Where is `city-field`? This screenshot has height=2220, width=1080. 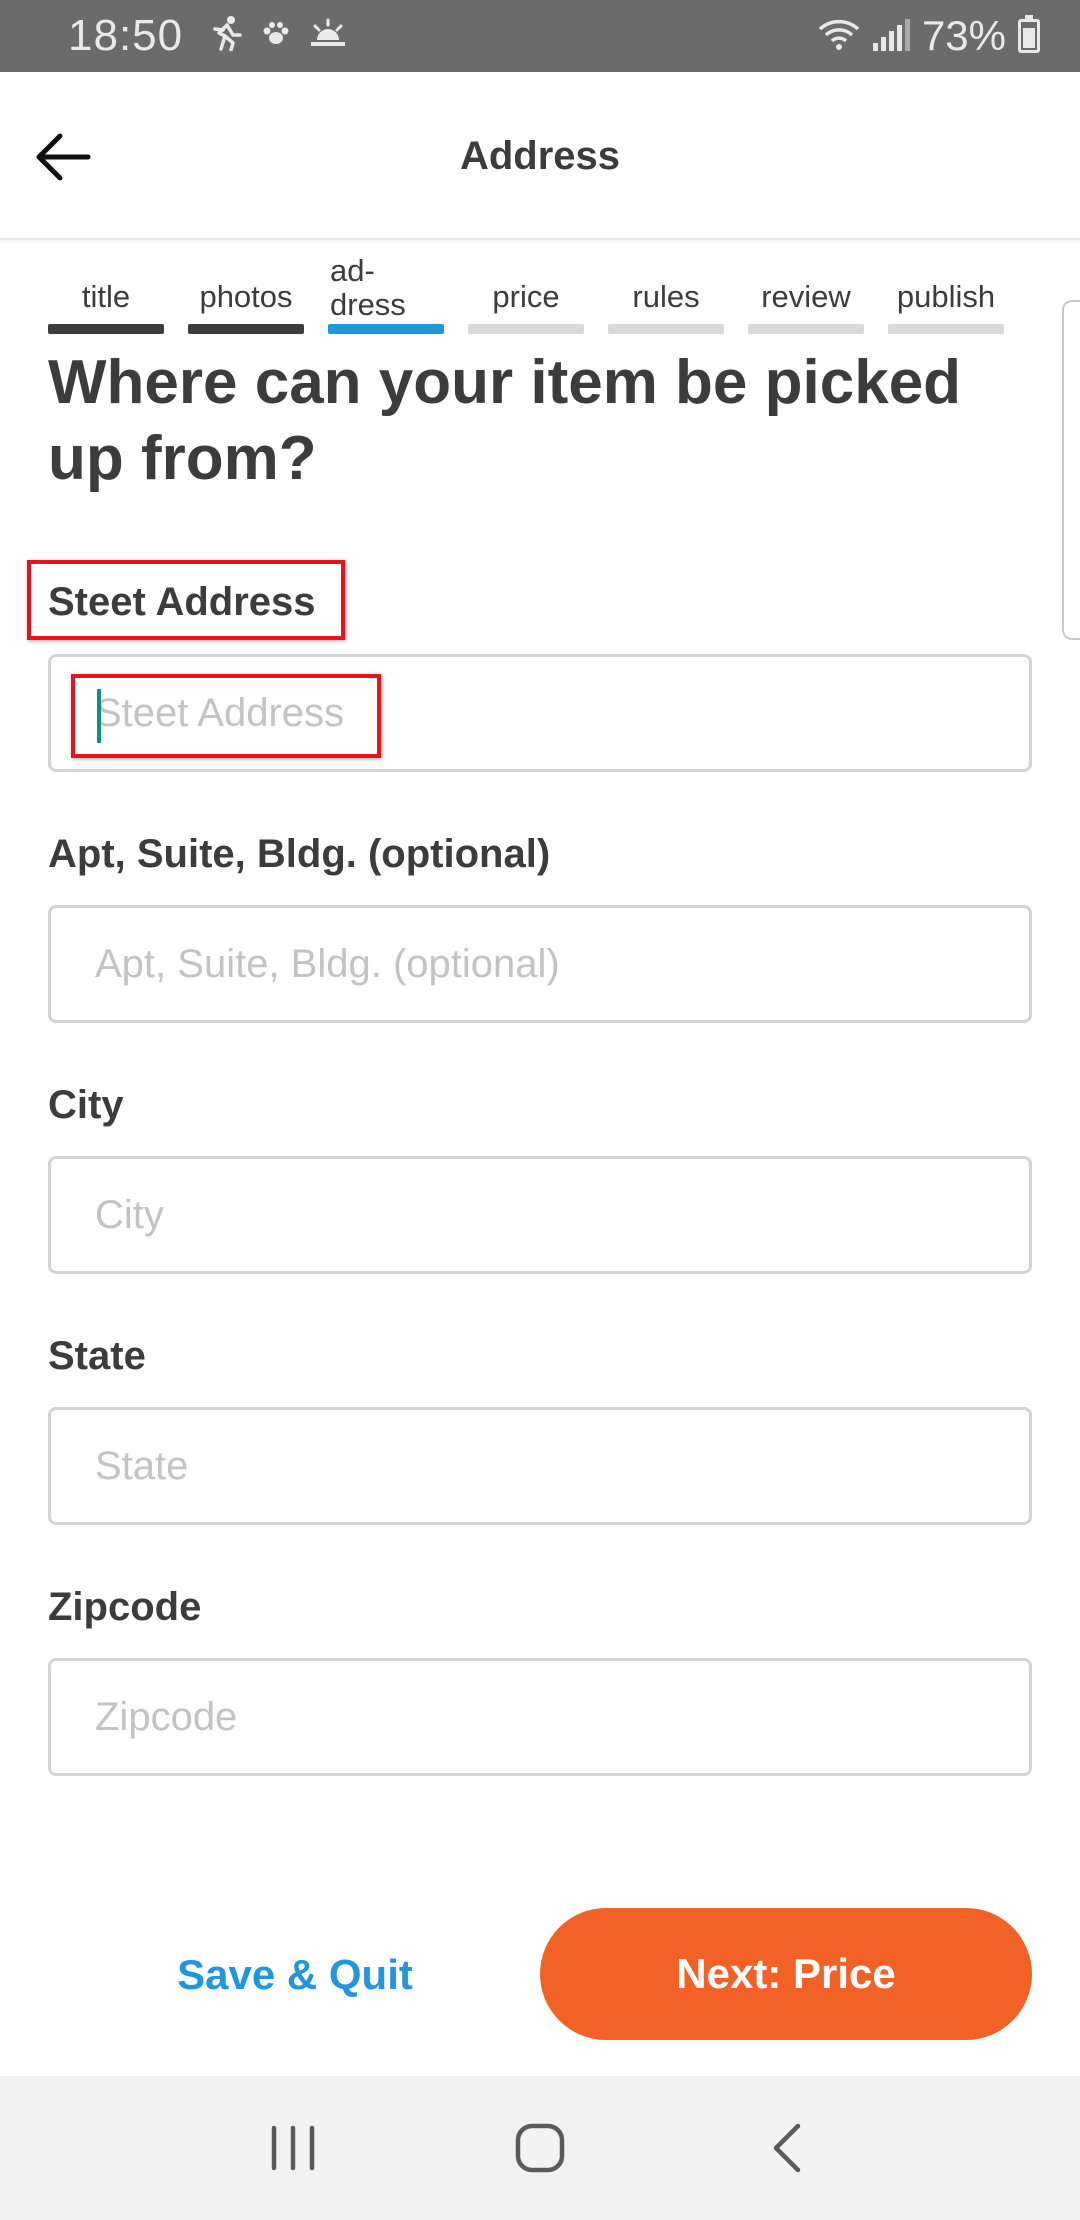 city-field is located at coordinates (540, 1215).